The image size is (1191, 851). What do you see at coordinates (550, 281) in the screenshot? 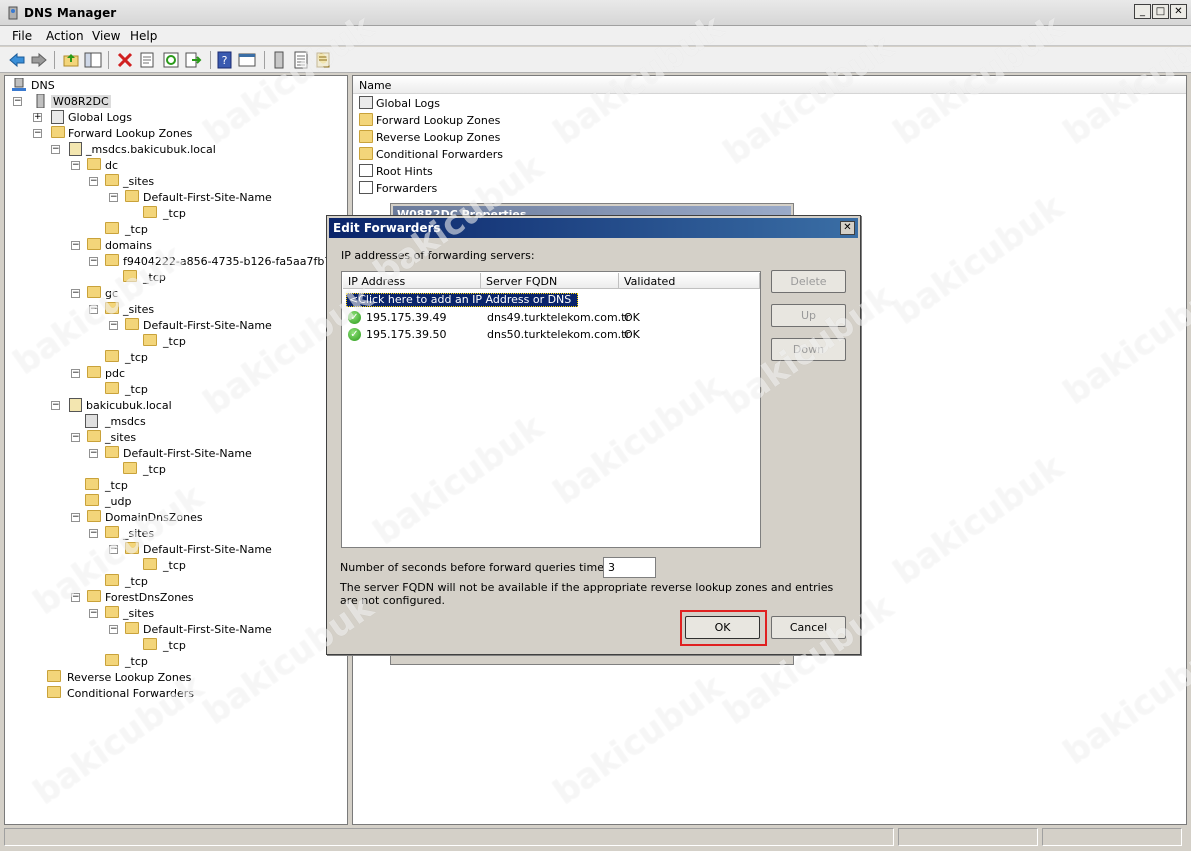
I see `column-header-fqdn: Server FQDN` at bounding box center [550, 281].